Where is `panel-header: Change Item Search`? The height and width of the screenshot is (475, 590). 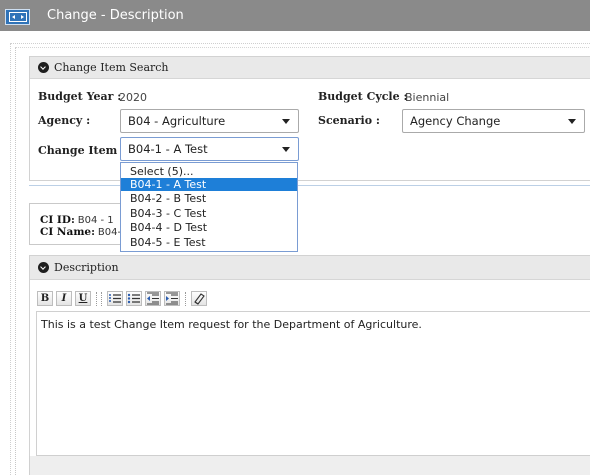
panel-header: Change Item Search is located at coordinates (310, 68).